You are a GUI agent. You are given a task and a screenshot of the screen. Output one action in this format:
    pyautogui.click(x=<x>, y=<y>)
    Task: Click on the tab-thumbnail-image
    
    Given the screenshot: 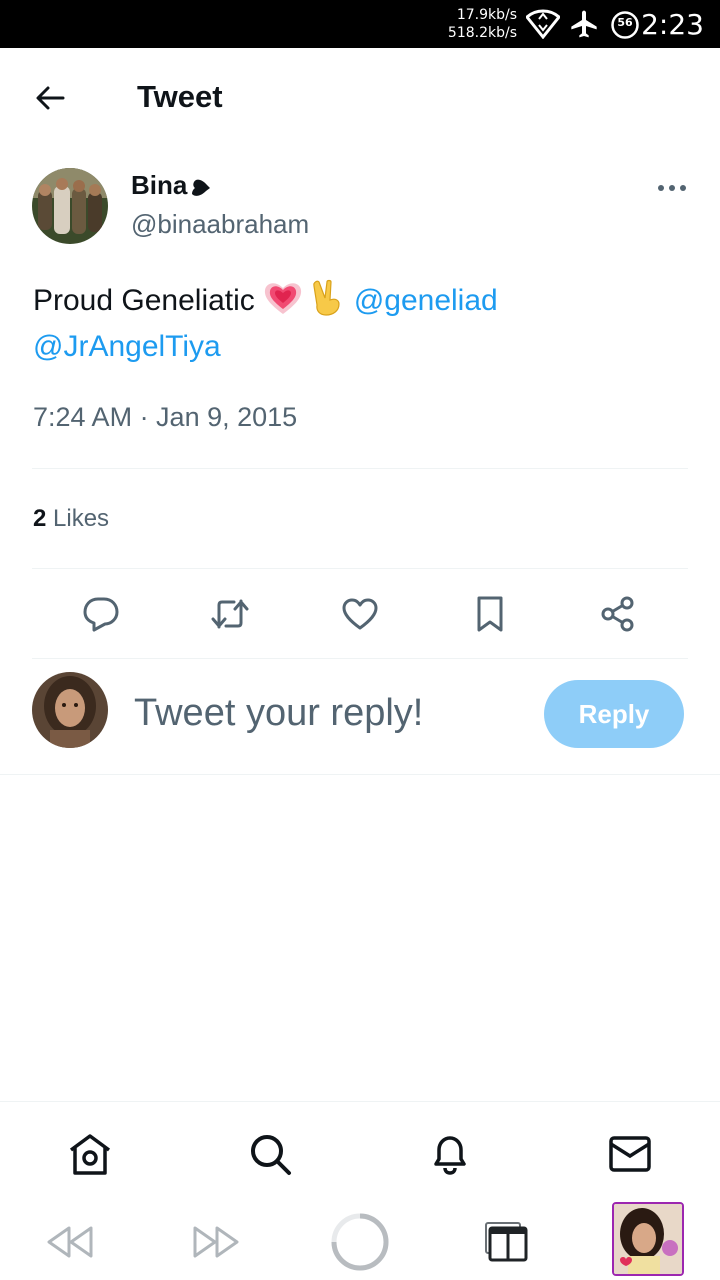 What is the action you would take?
    pyautogui.click(x=648, y=1239)
    